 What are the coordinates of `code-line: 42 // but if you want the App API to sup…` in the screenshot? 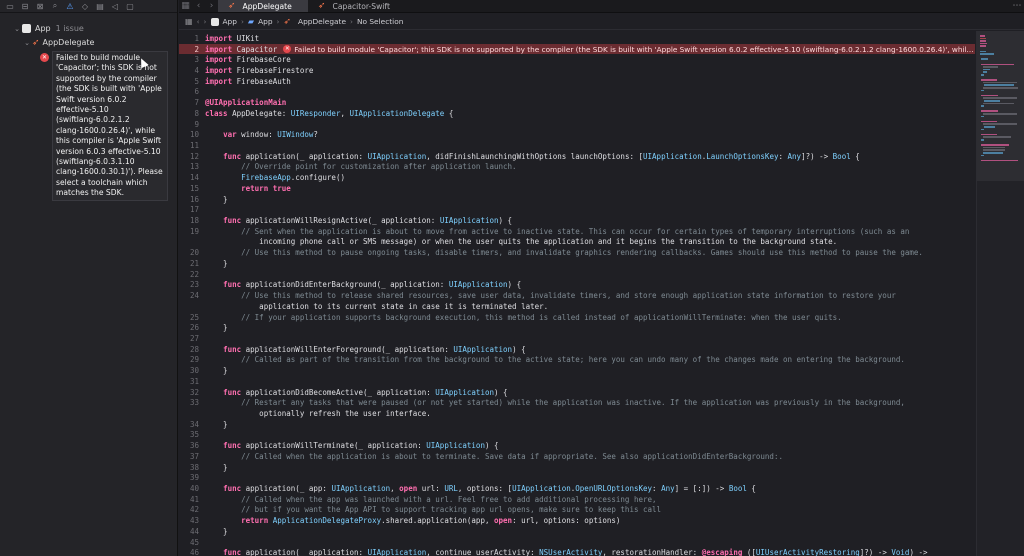 It's located at (577, 510).